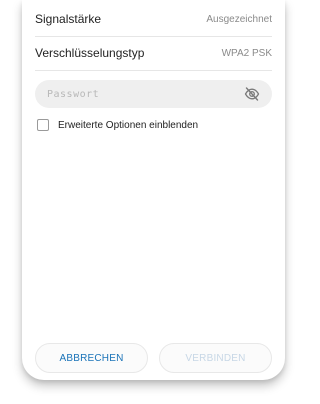  Describe the element at coordinates (90, 53) in the screenshot. I see `encryption-type-label: Verschlüsselungstyp` at that location.